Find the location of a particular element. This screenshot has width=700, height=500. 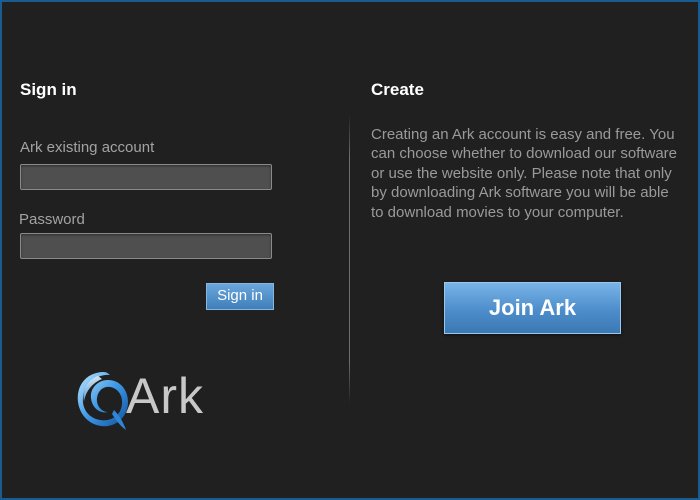

column-divider is located at coordinates (349, 259).